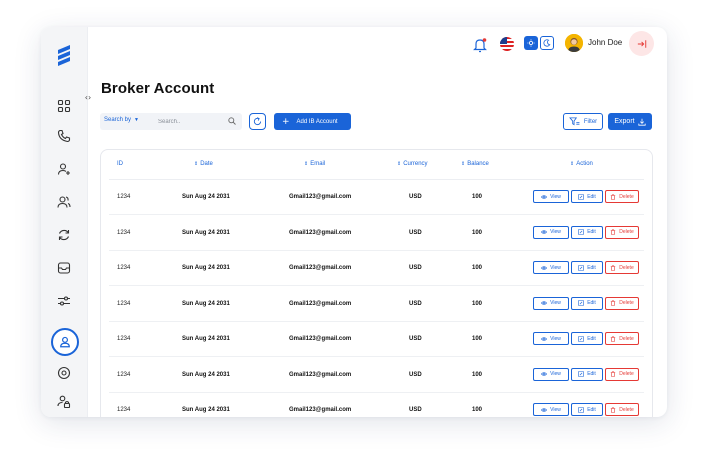 The width and height of the screenshot is (708, 471). Describe the element at coordinates (64, 268) in the screenshot. I see `inbox-icon` at that location.